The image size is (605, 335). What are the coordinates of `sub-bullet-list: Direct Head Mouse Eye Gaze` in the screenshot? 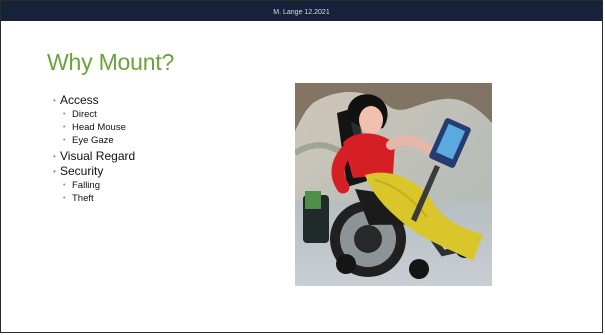 It's located at (161, 127).